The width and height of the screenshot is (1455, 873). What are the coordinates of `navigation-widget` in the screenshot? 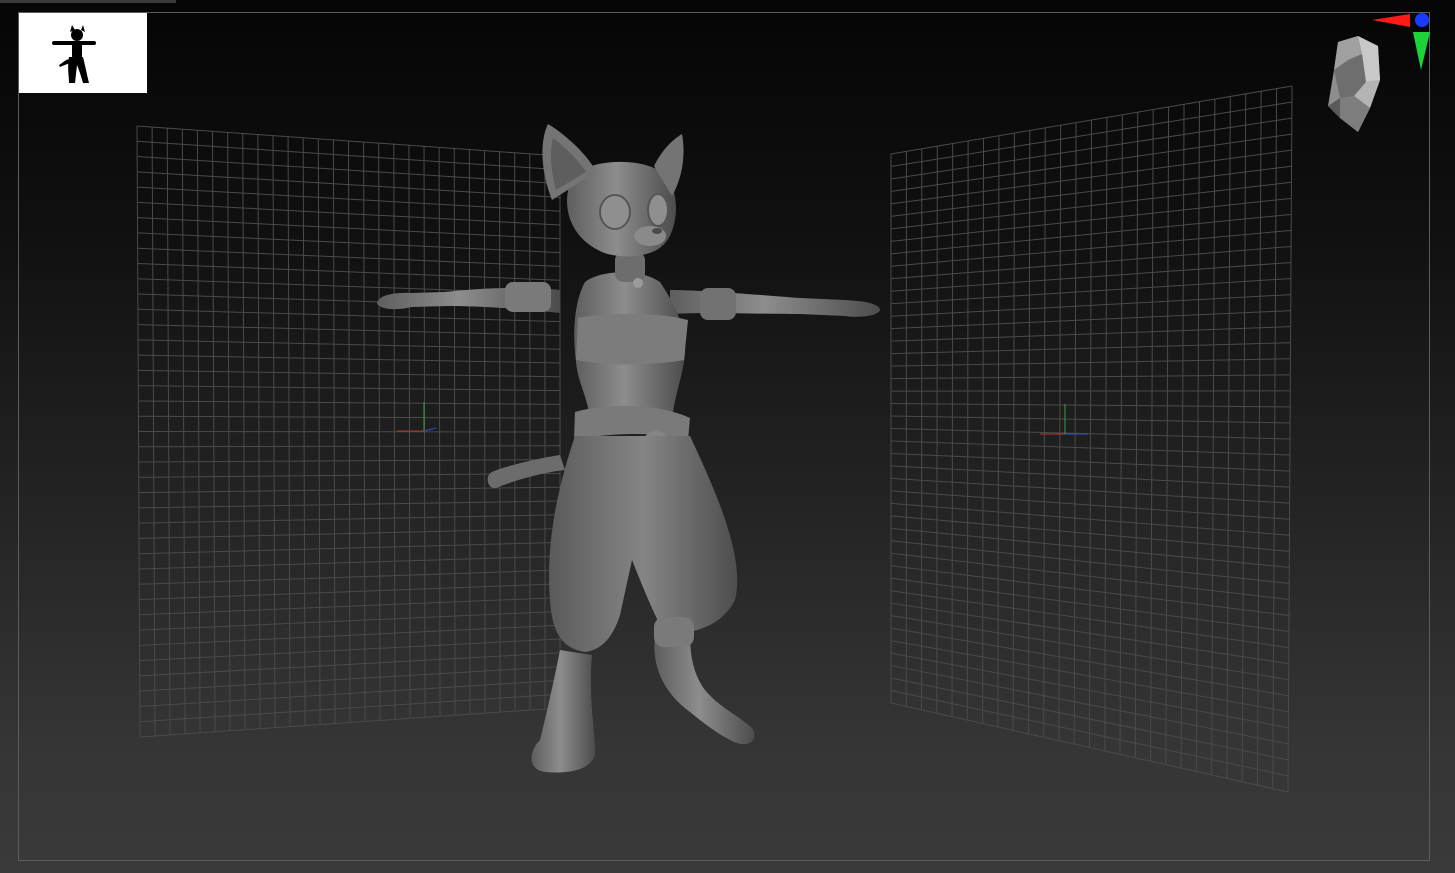 It's located at (1378, 75).